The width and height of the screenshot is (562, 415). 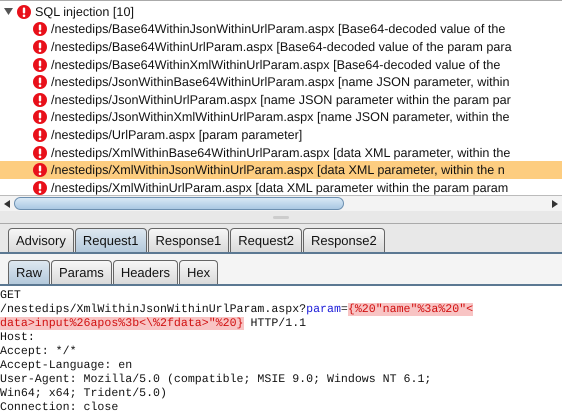 I want to click on tab: Request1, so click(x=110, y=240).